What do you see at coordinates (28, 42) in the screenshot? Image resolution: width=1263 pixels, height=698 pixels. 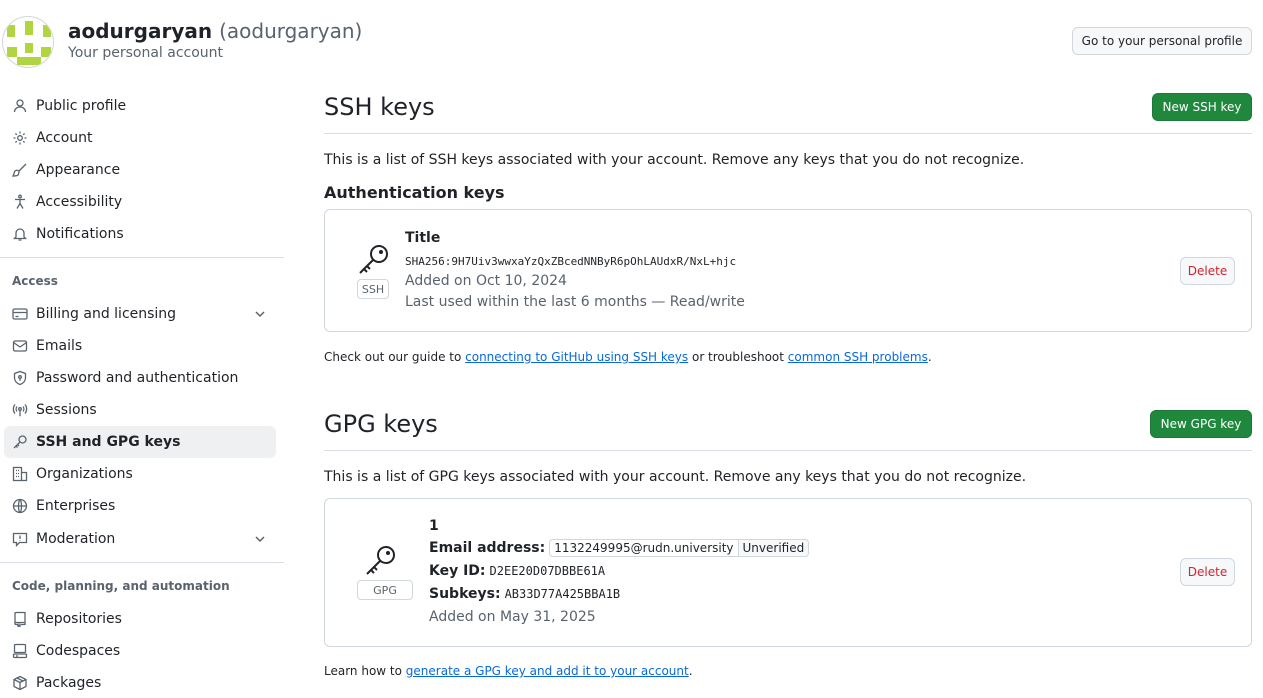 I see `avatar` at bounding box center [28, 42].